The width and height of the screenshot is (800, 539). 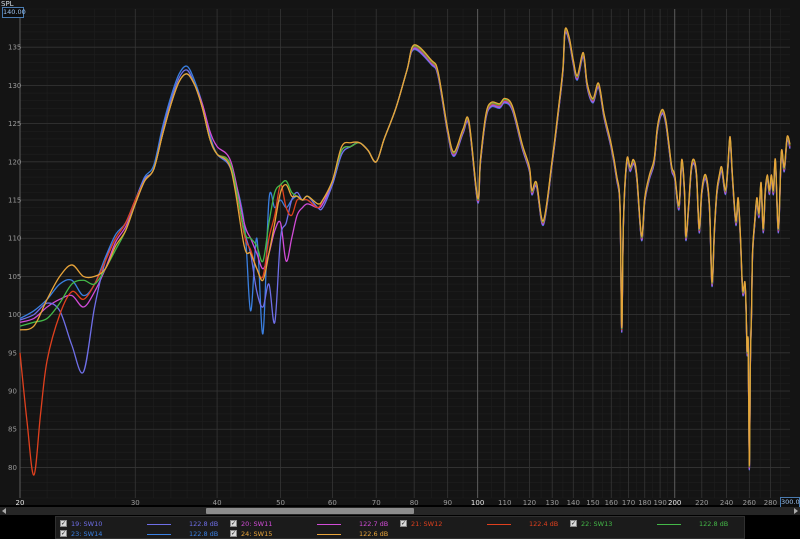 What do you see at coordinates (12, 392) in the screenshot?
I see `y-tick-label: 90` at bounding box center [12, 392].